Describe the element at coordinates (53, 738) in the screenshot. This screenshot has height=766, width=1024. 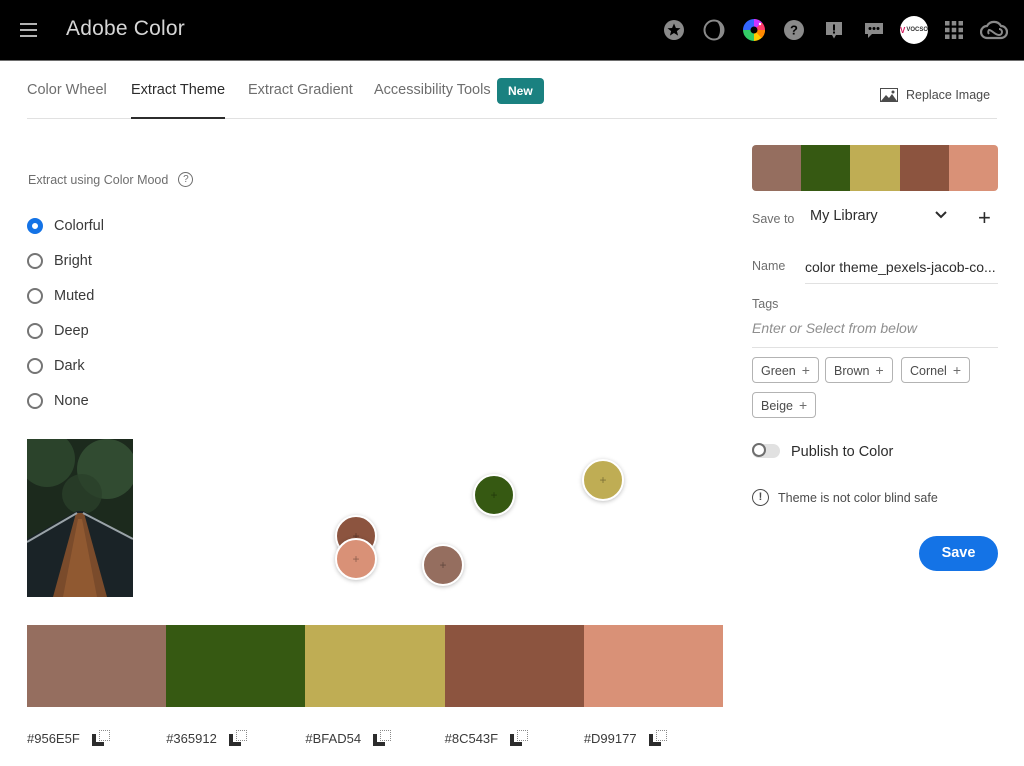
I see `hex-code: #956E5F` at that location.